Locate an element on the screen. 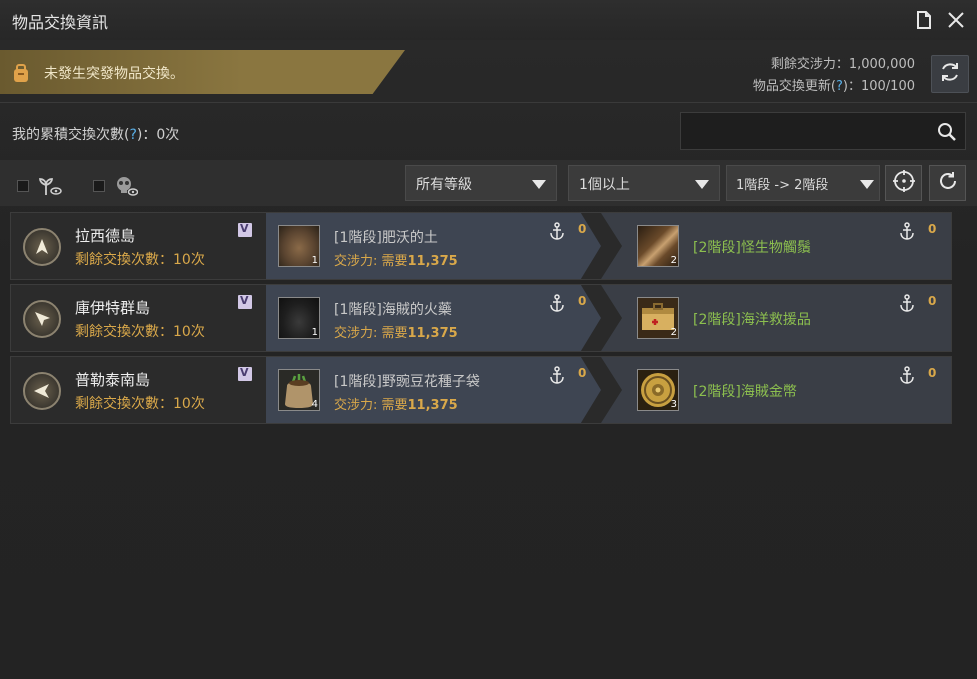 Image resolution: width=977 pixels, height=679 pixels. get-item-name: [2階段]海洋救援品 is located at coordinates (752, 320).